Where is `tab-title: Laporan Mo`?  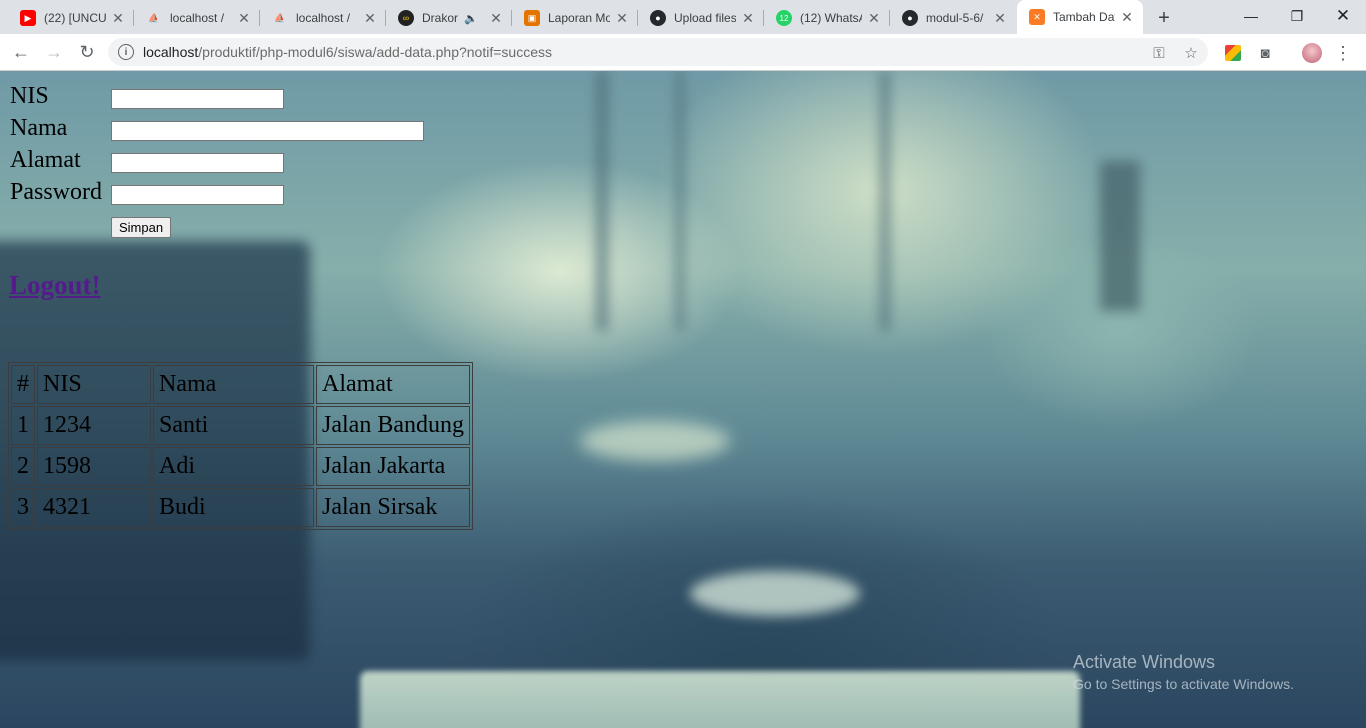
tab-title: Laporan Mo is located at coordinates (579, 18).